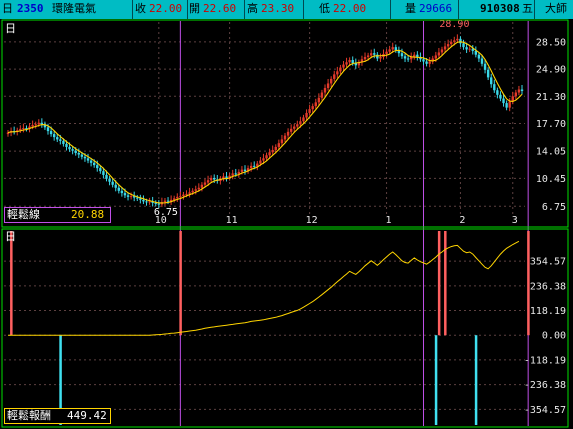 The width and height of the screenshot is (573, 429). Describe the element at coordinates (29, 415) in the screenshot. I see `return-label: 輕鬆報酬` at that location.